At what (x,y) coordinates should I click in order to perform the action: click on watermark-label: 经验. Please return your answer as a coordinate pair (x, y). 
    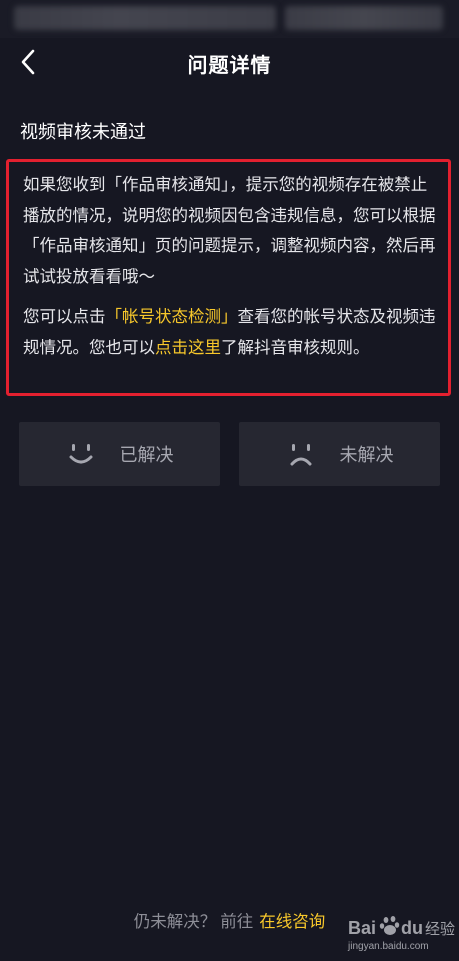
    Looking at the image, I should click on (440, 929).